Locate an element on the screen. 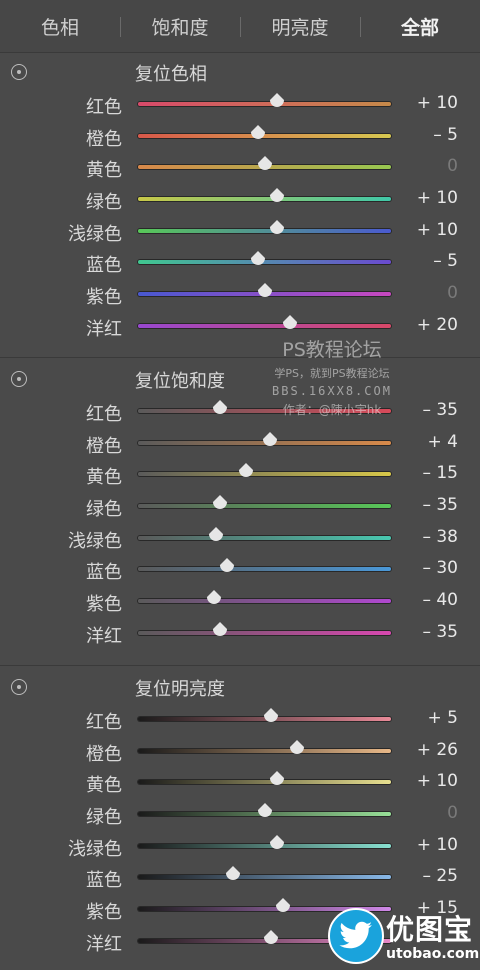 The height and width of the screenshot is (970, 480). slider-row-orange: 橙色 + 26 is located at coordinates (240, 753).